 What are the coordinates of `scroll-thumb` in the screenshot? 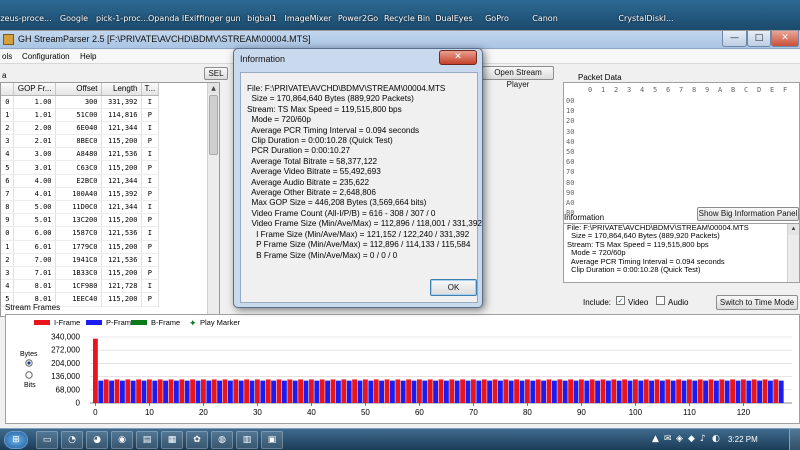 It's located at (213, 125).